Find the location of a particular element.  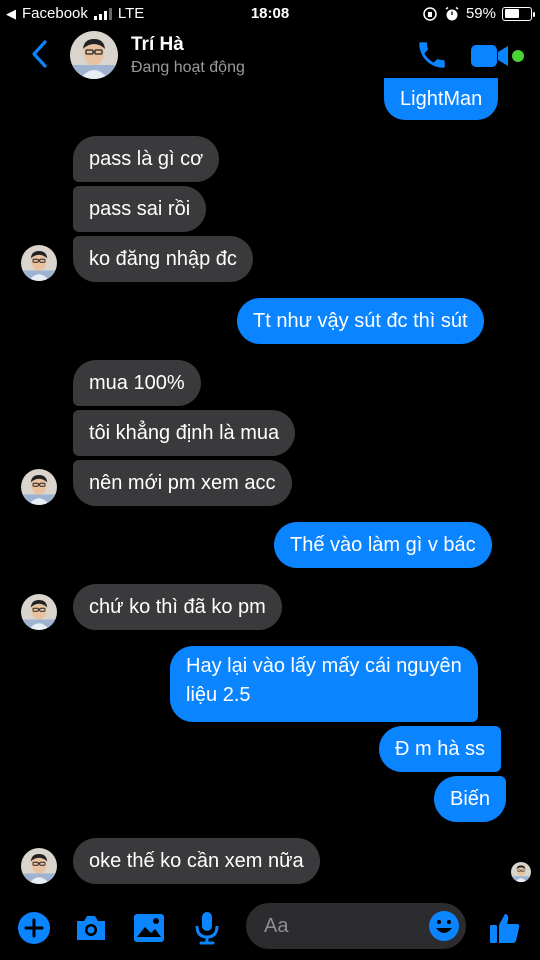

more-actions-button is located at coordinates (34, 928).